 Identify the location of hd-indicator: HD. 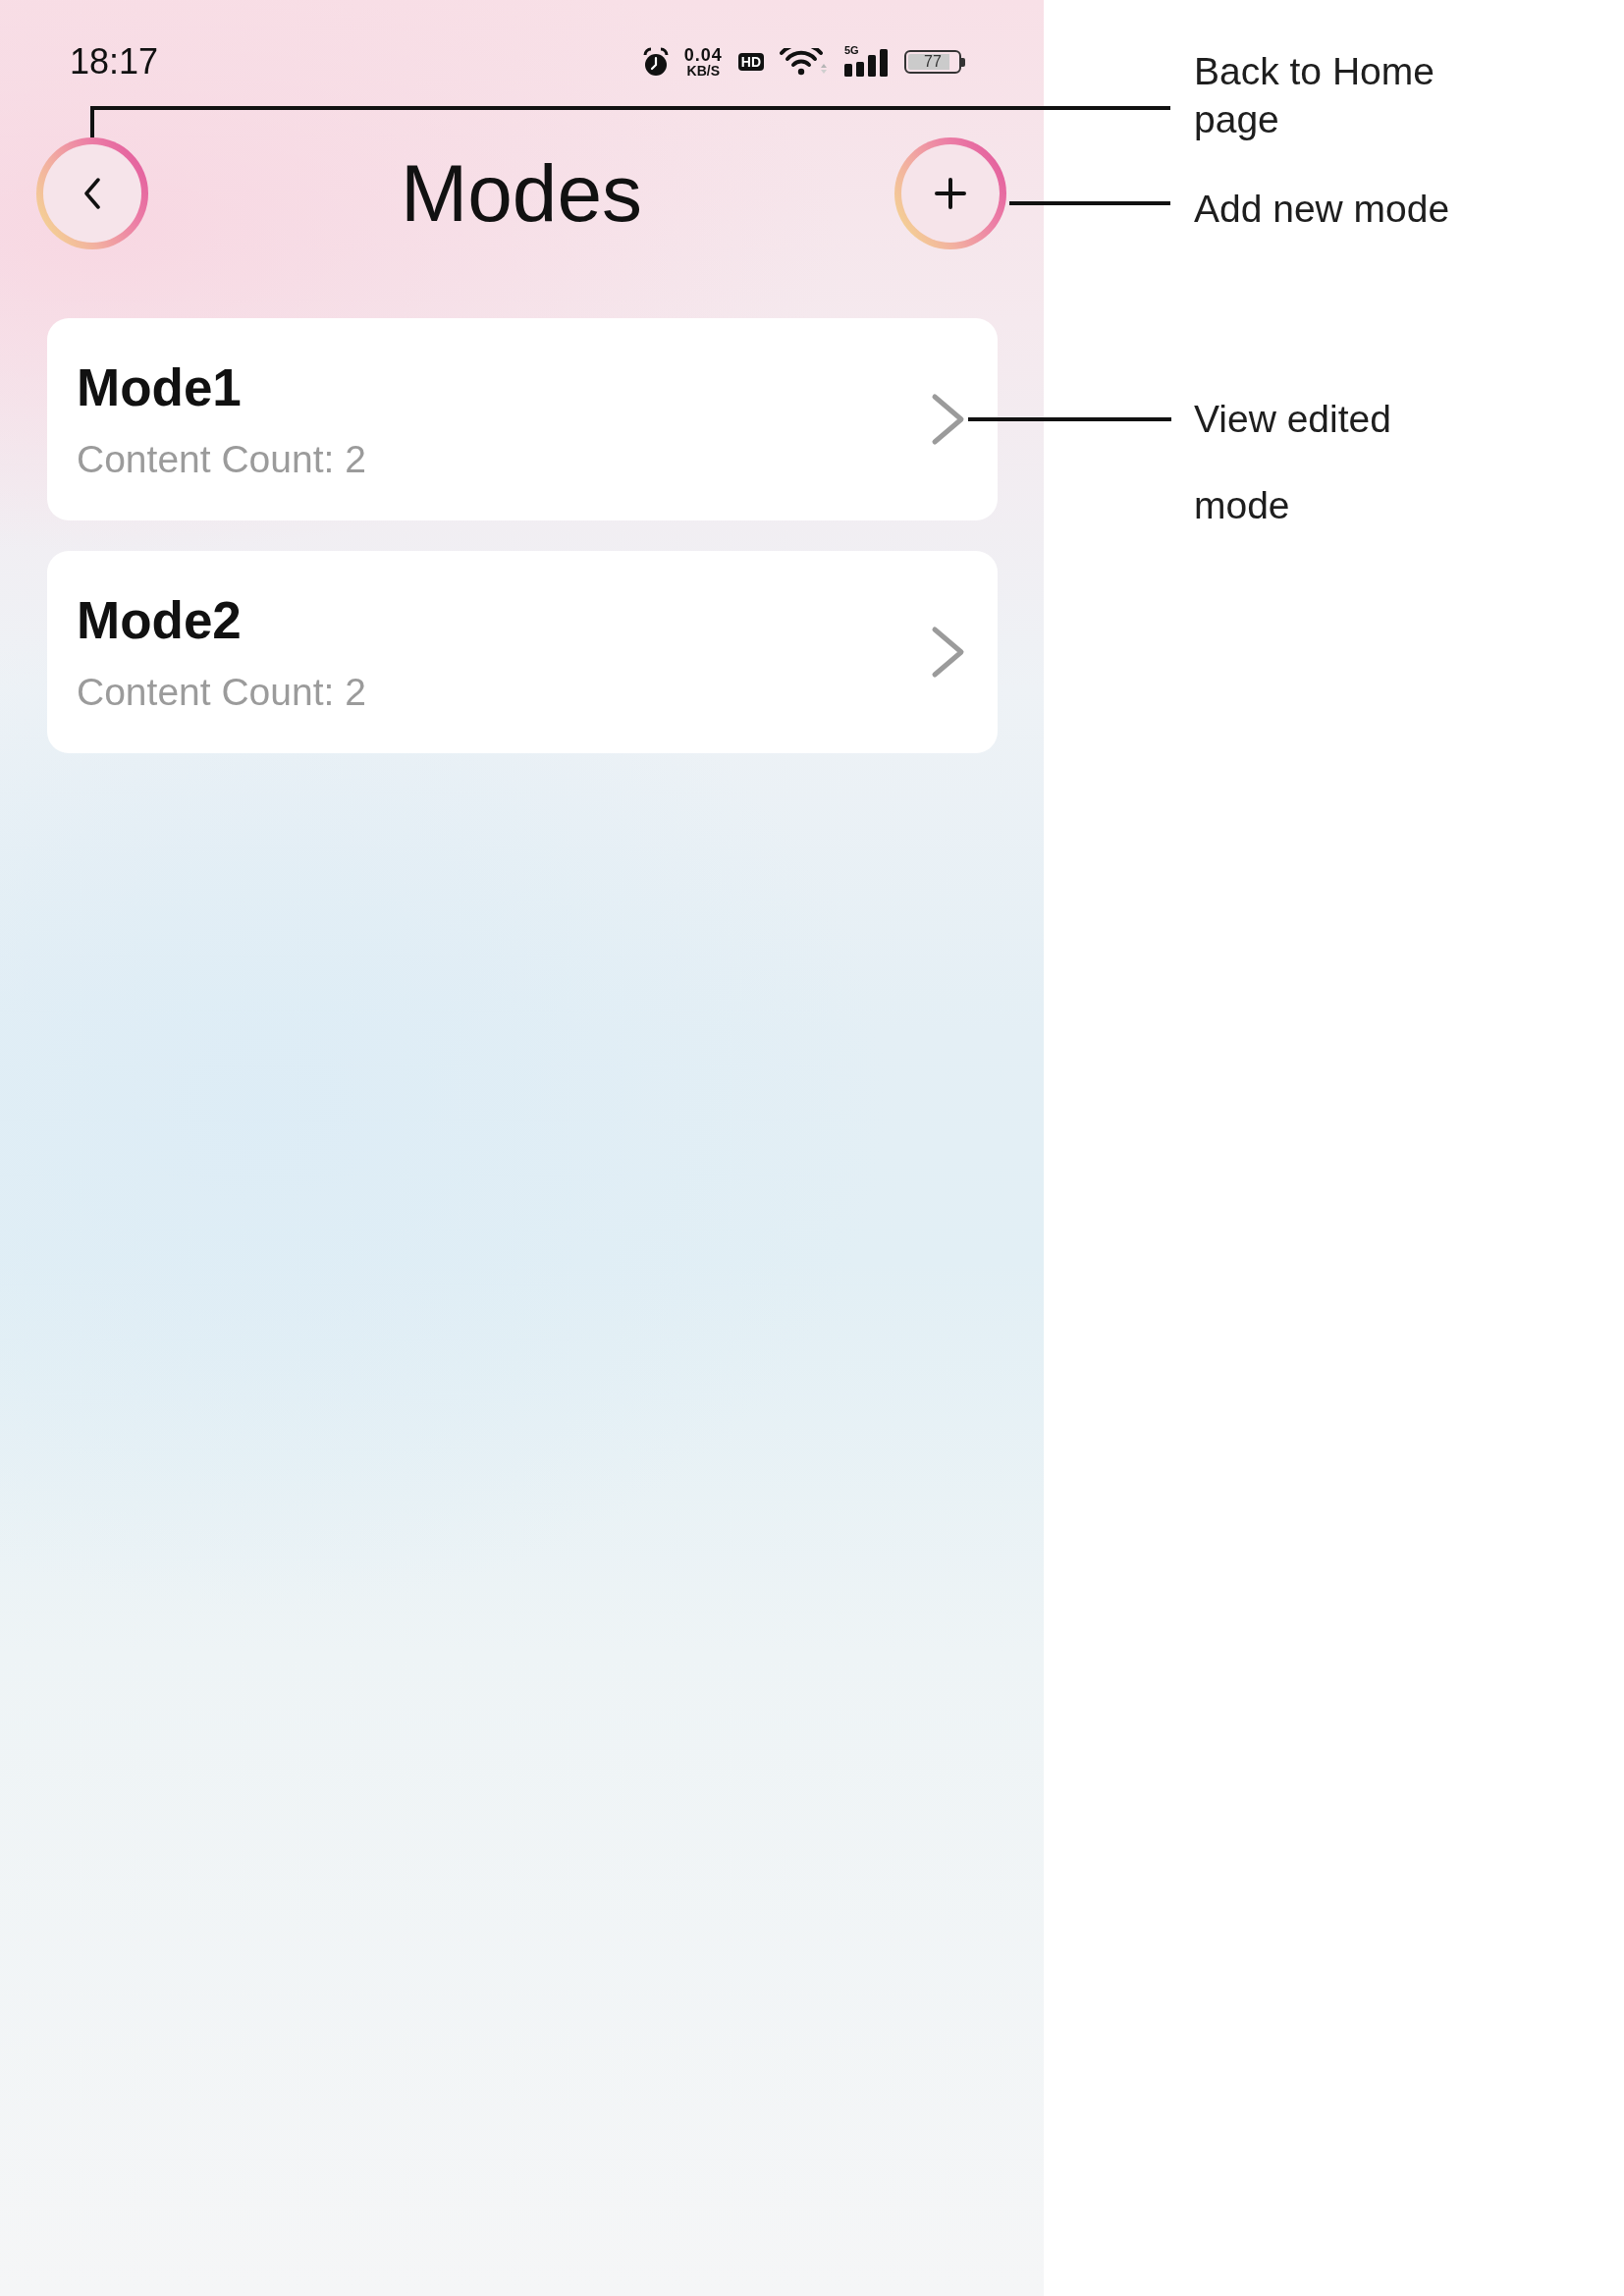
(750, 62).